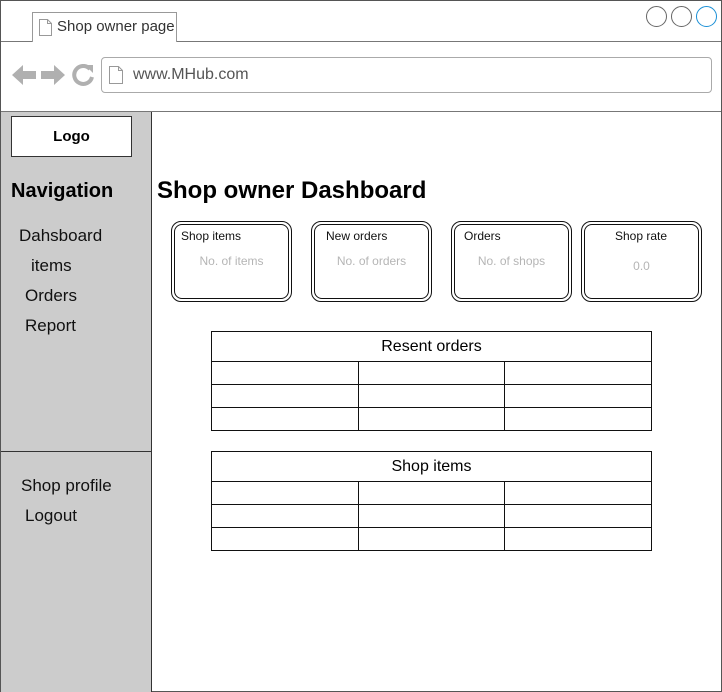  What do you see at coordinates (357, 236) in the screenshot?
I see `card-title: New orders` at bounding box center [357, 236].